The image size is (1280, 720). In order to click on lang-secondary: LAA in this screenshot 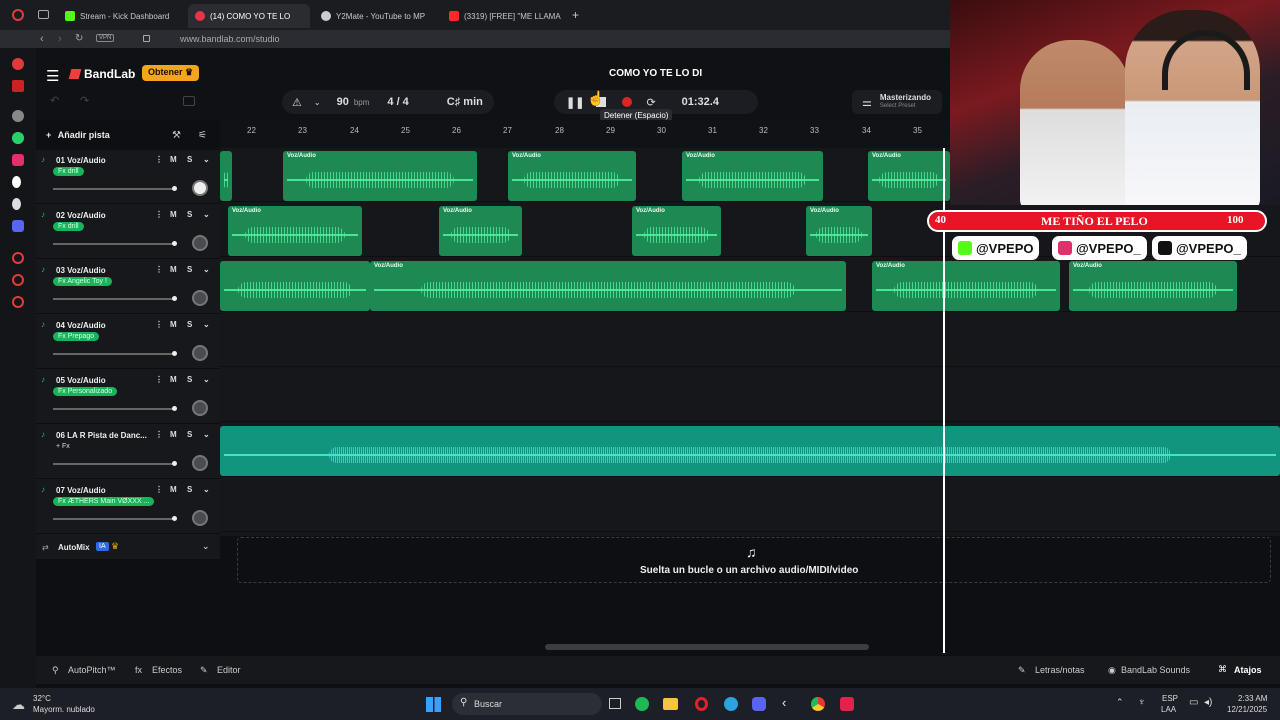, I will do `click(1168, 709)`.